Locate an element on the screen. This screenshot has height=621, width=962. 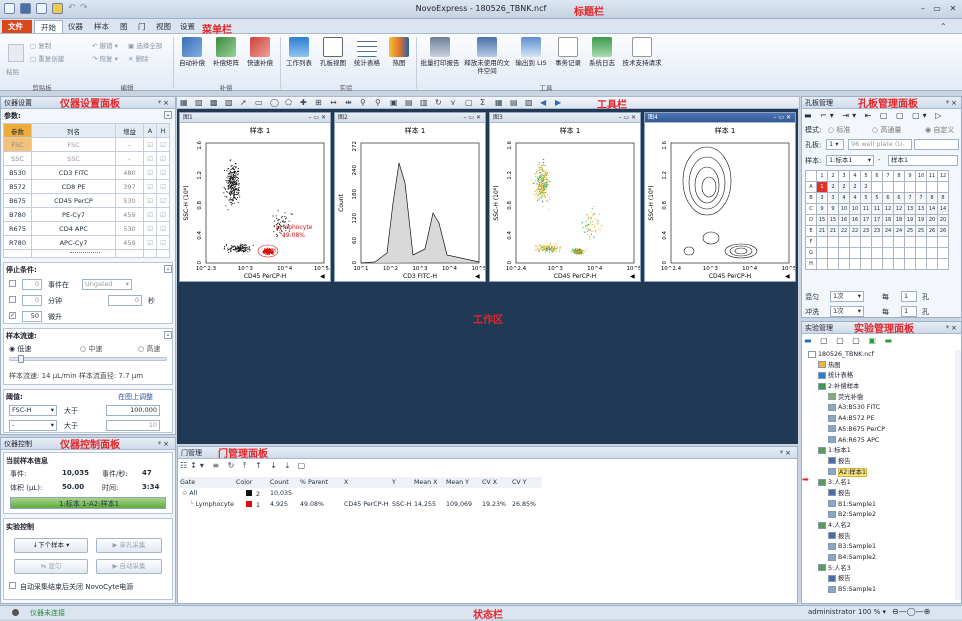
plate-well: 24 is located at coordinates (899, 231).